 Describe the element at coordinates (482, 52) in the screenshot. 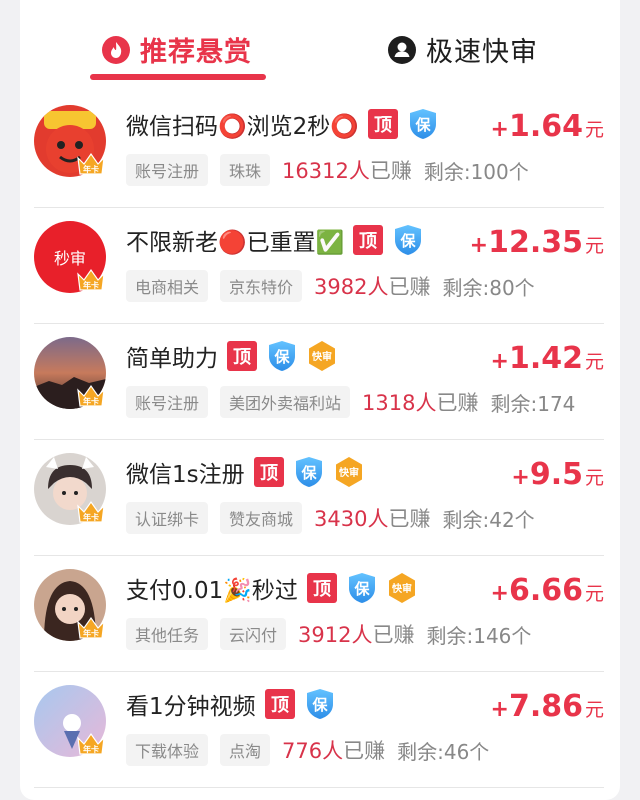

I see `tab-fast-review-label: 极速快审` at that location.